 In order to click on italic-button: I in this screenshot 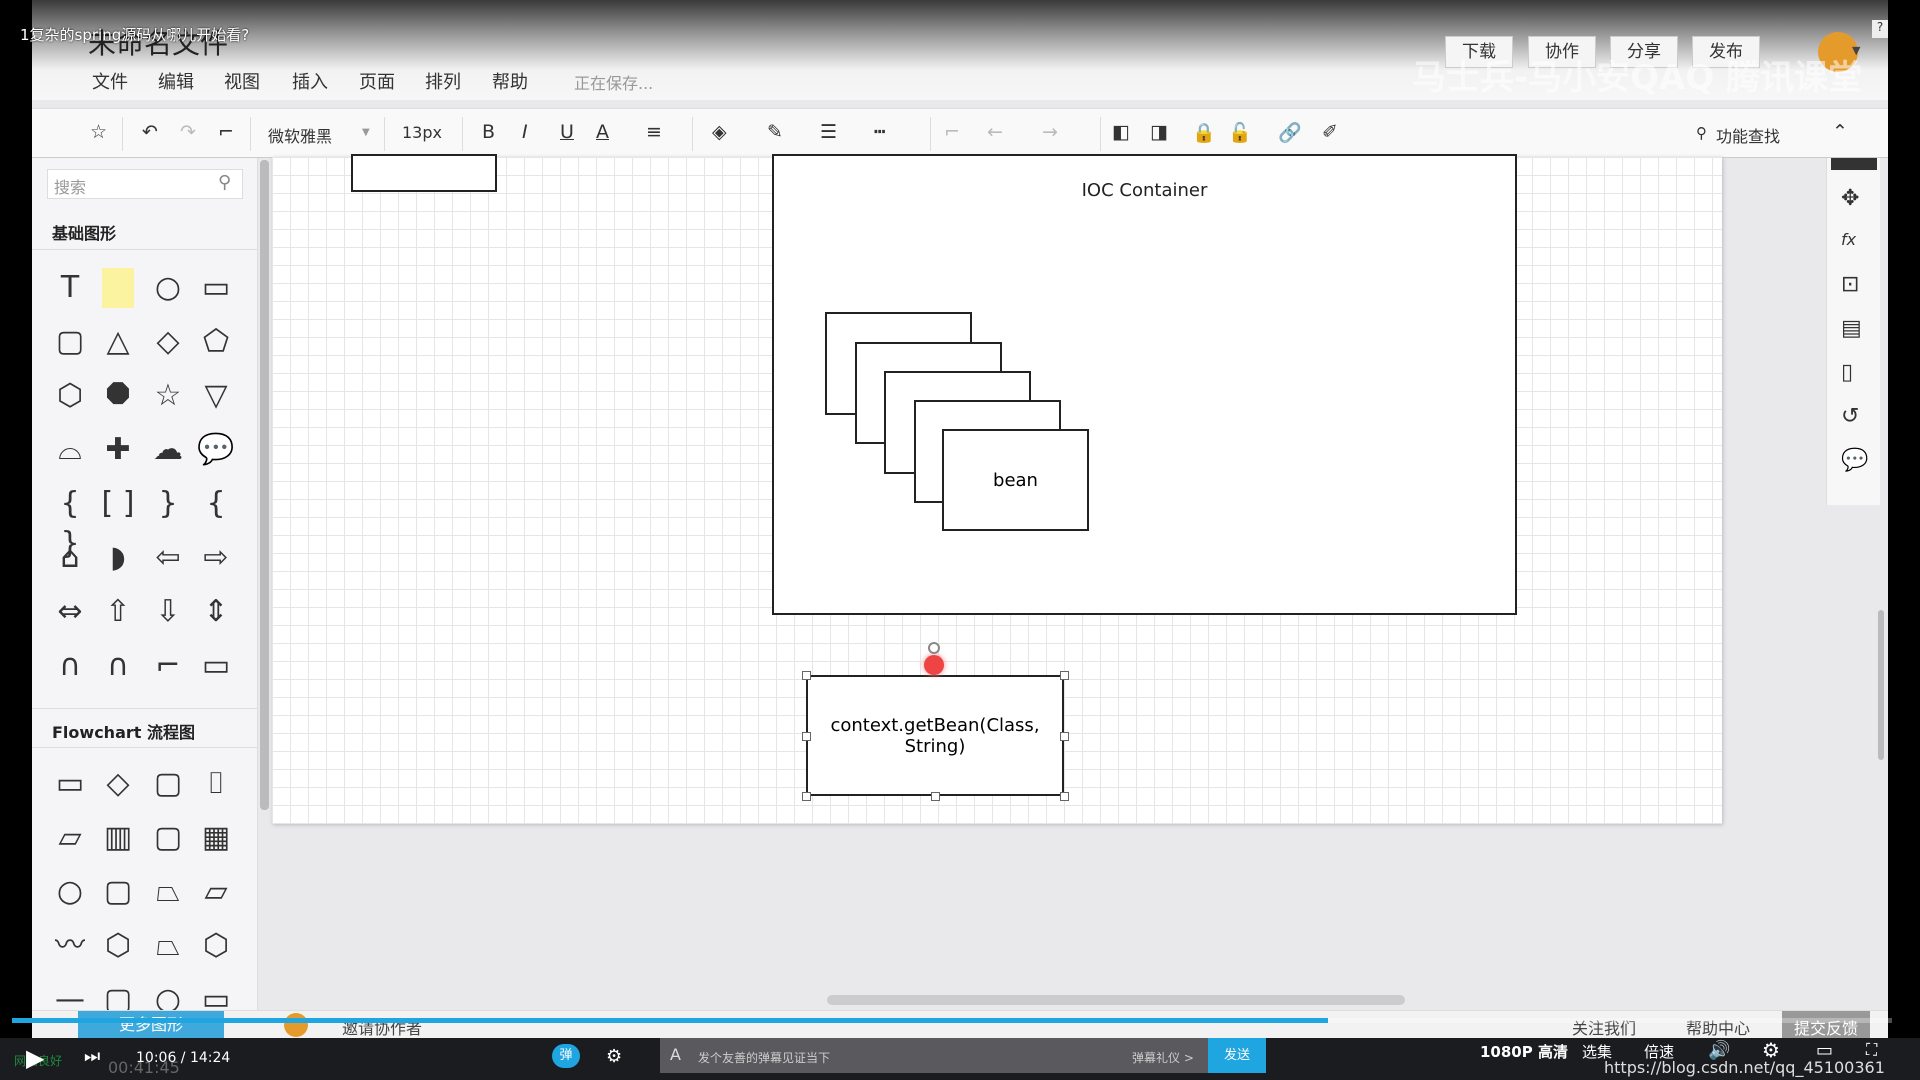, I will do `click(525, 132)`.